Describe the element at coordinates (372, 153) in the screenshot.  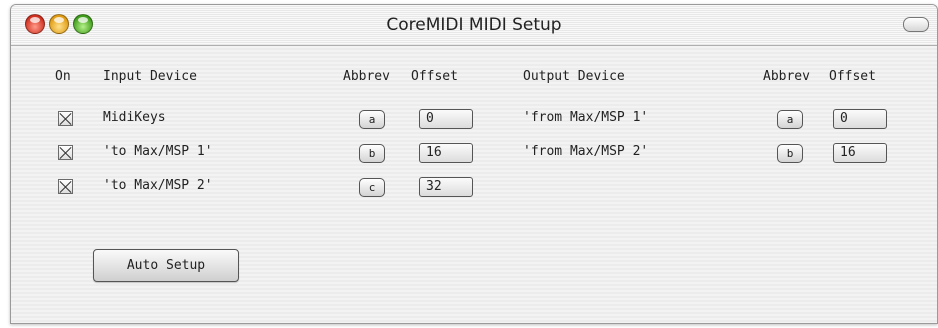
I see `input-abbrev-button: b` at that location.